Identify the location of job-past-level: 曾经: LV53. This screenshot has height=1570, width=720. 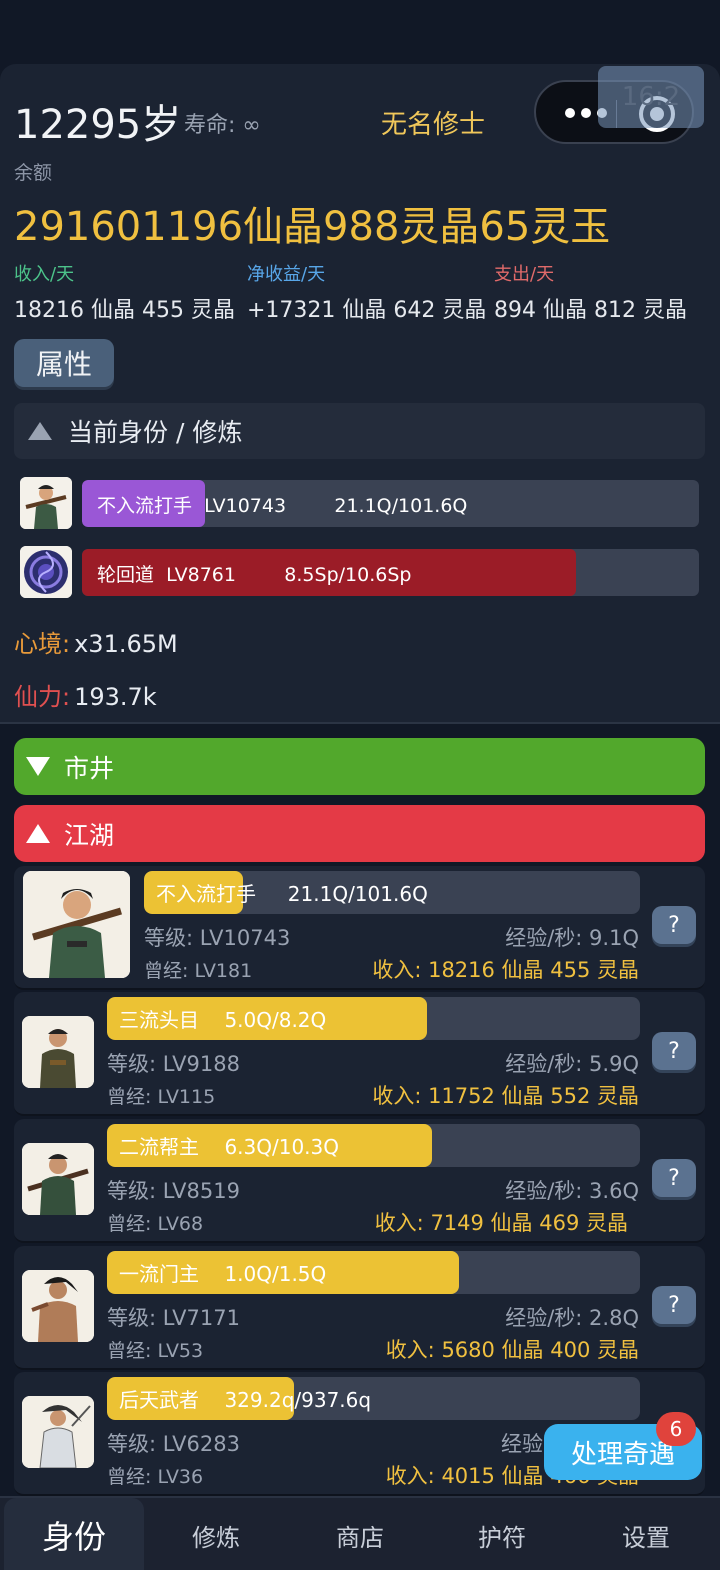
(155, 1351).